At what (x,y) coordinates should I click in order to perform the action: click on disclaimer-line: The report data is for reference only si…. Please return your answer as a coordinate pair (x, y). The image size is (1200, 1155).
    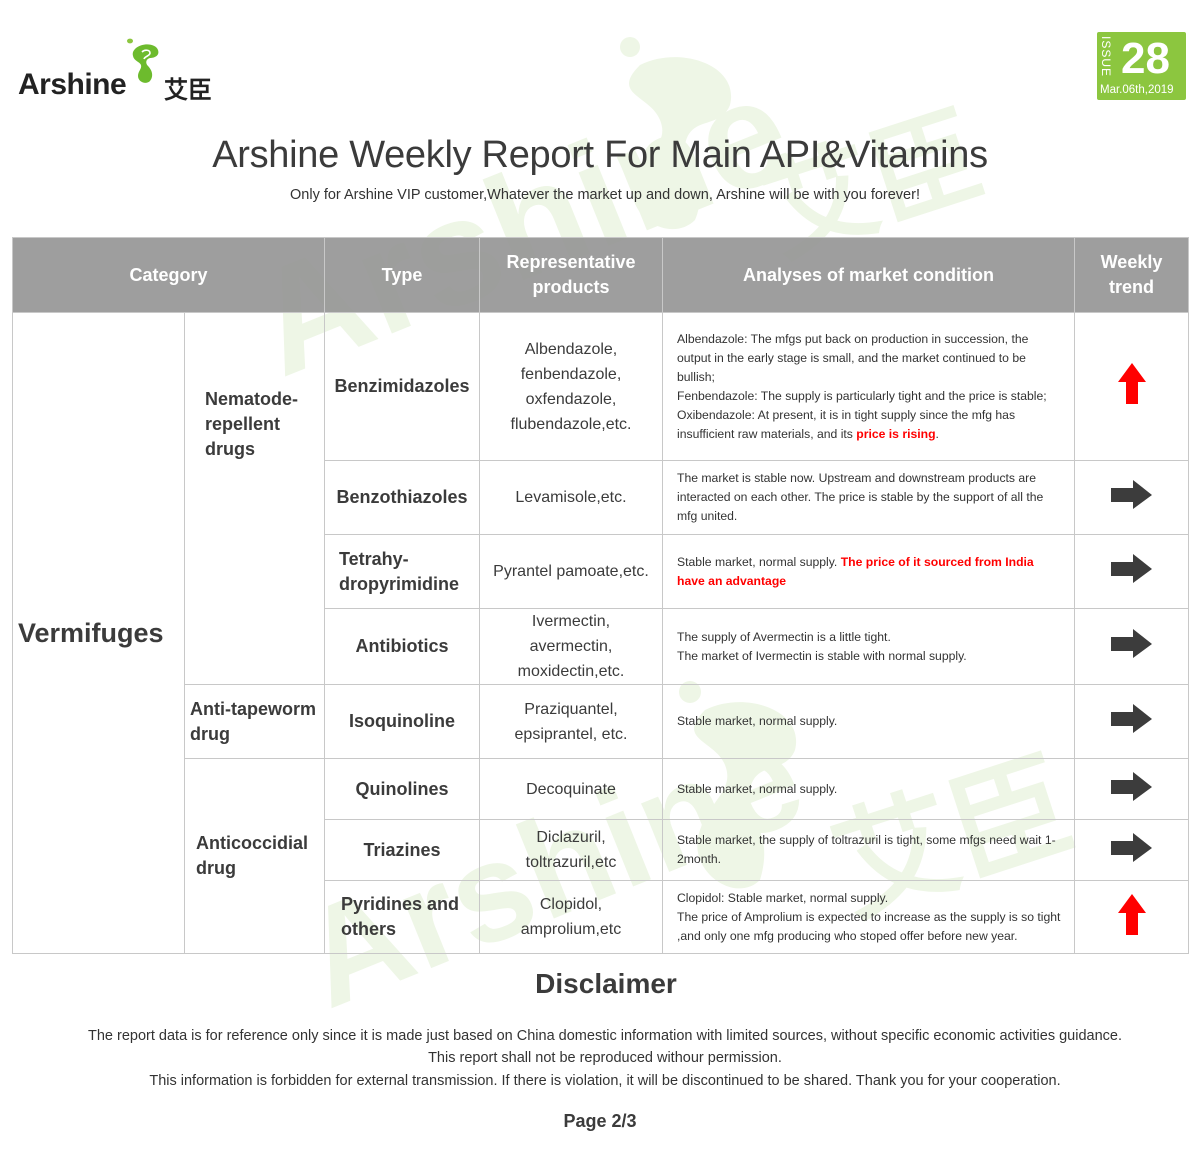
    Looking at the image, I should click on (605, 1036).